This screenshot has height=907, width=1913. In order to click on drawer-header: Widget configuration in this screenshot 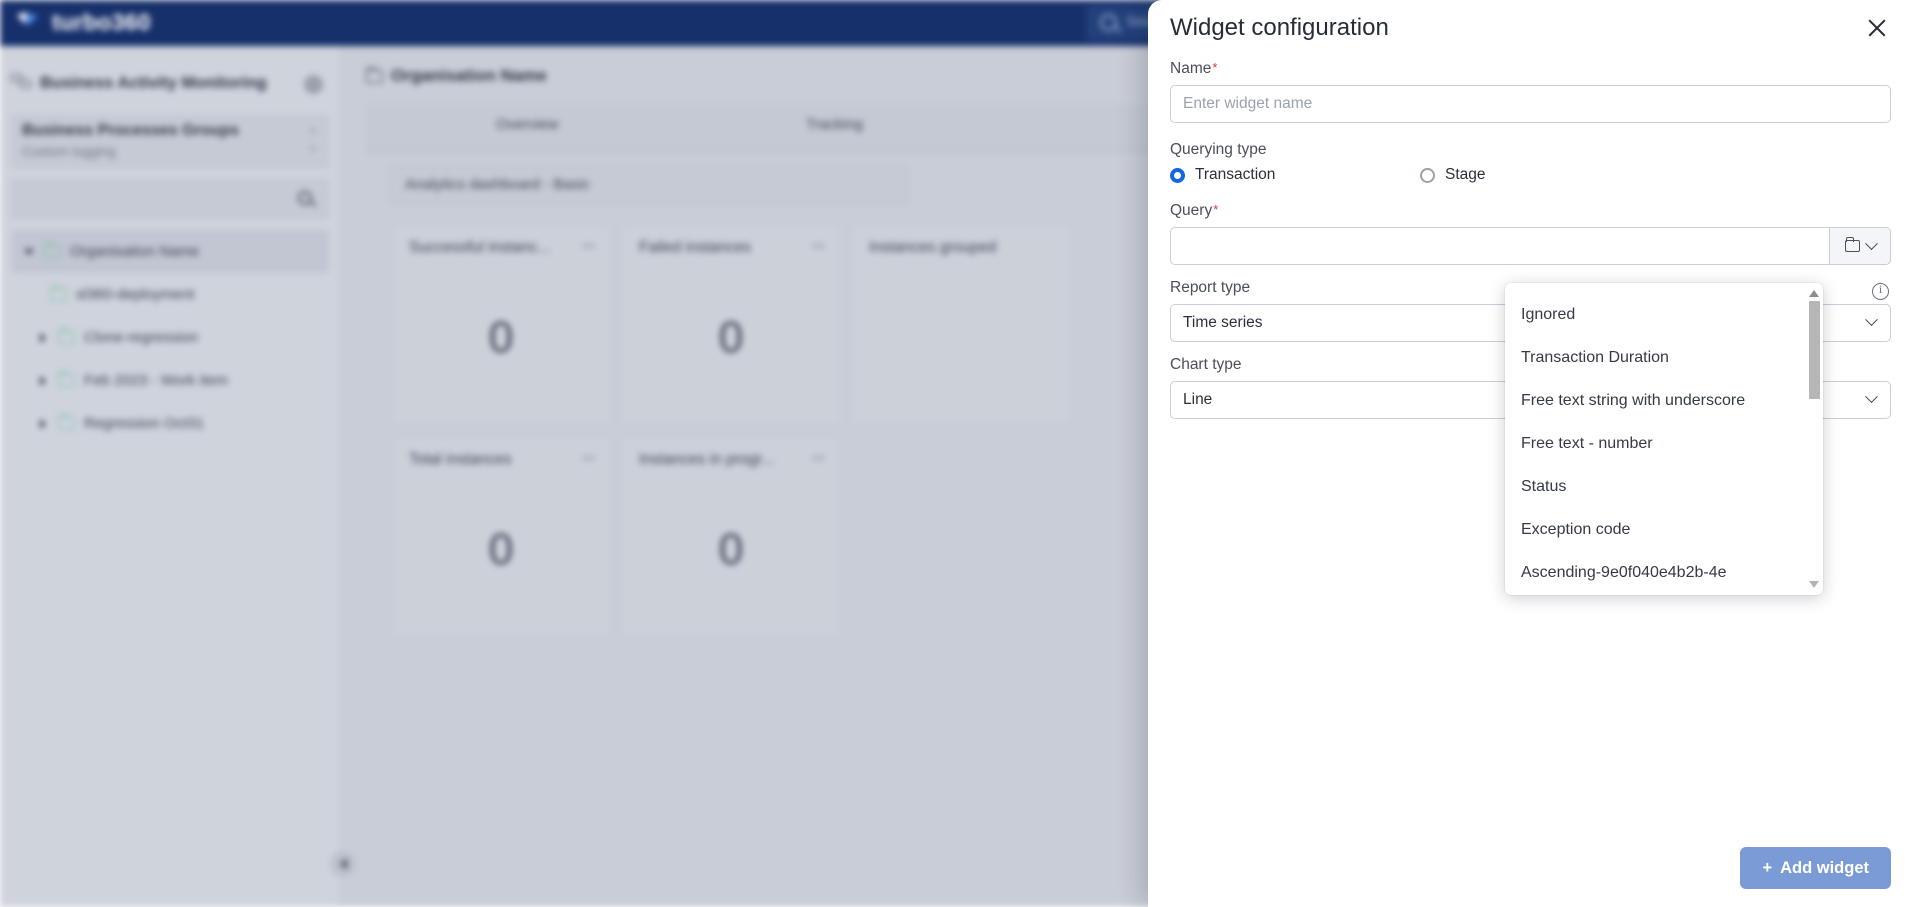, I will do `click(1530, 30)`.